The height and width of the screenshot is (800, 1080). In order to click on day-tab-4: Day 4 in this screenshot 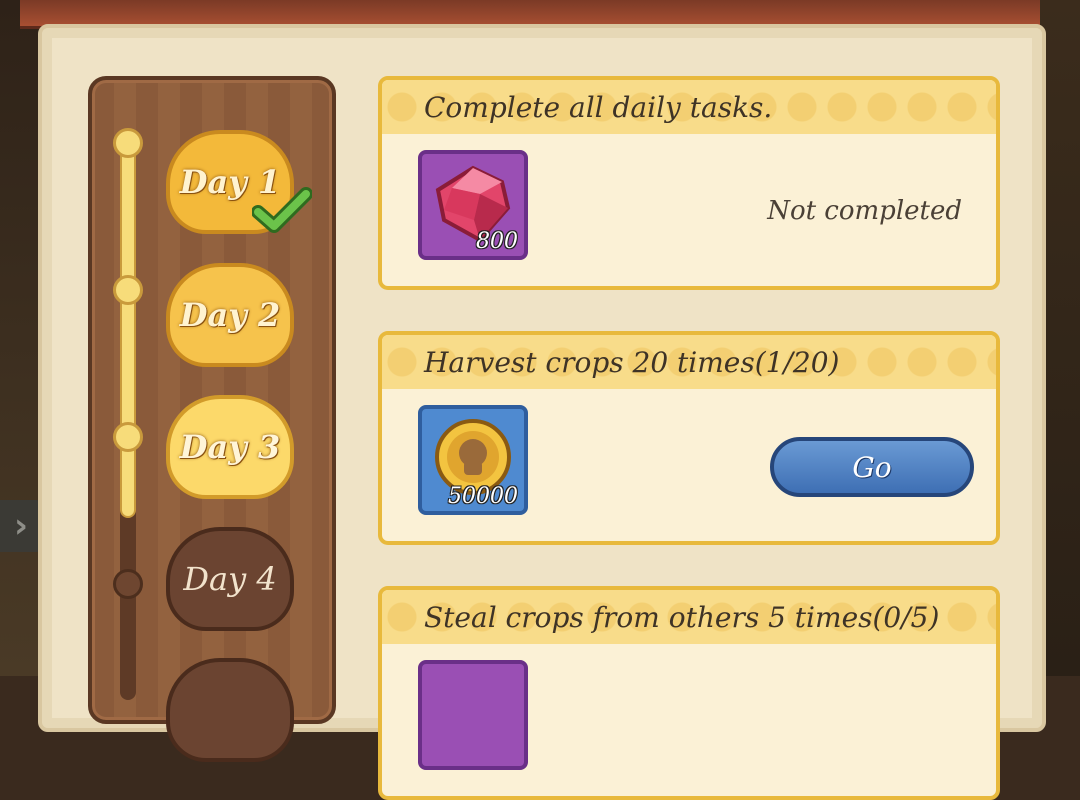, I will do `click(230, 579)`.